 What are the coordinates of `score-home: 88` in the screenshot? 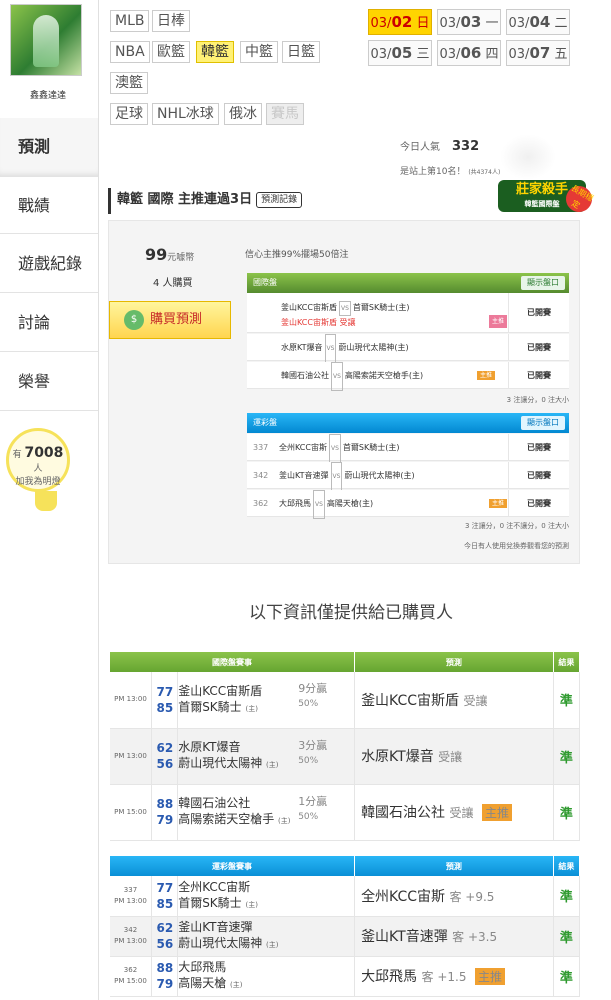 It's located at (165, 804).